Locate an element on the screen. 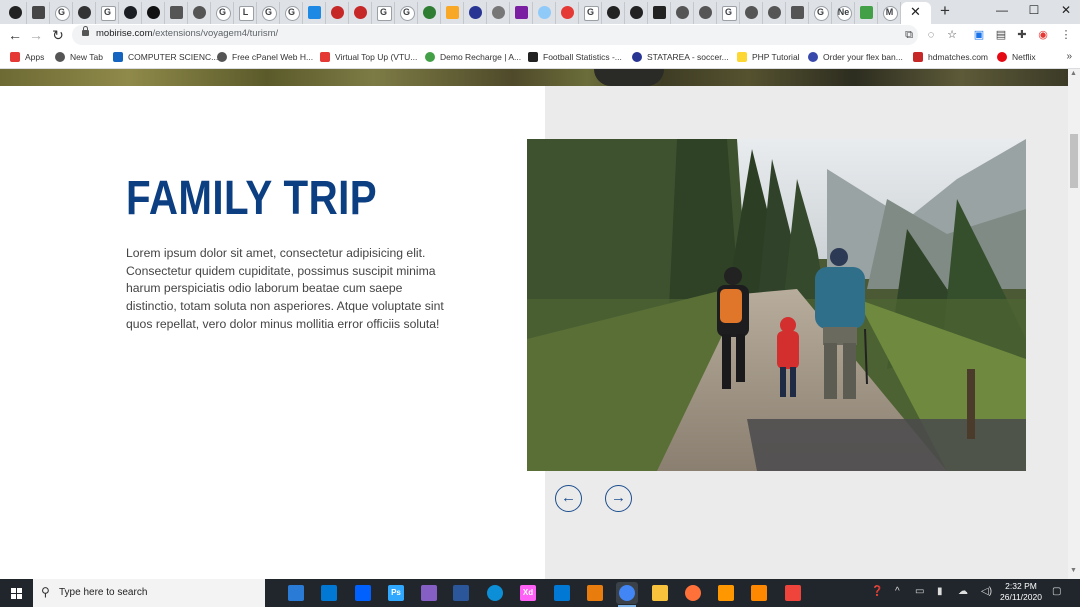 This screenshot has height=610, width=1080. close-window-button: ✕ is located at coordinates (1065, 11).